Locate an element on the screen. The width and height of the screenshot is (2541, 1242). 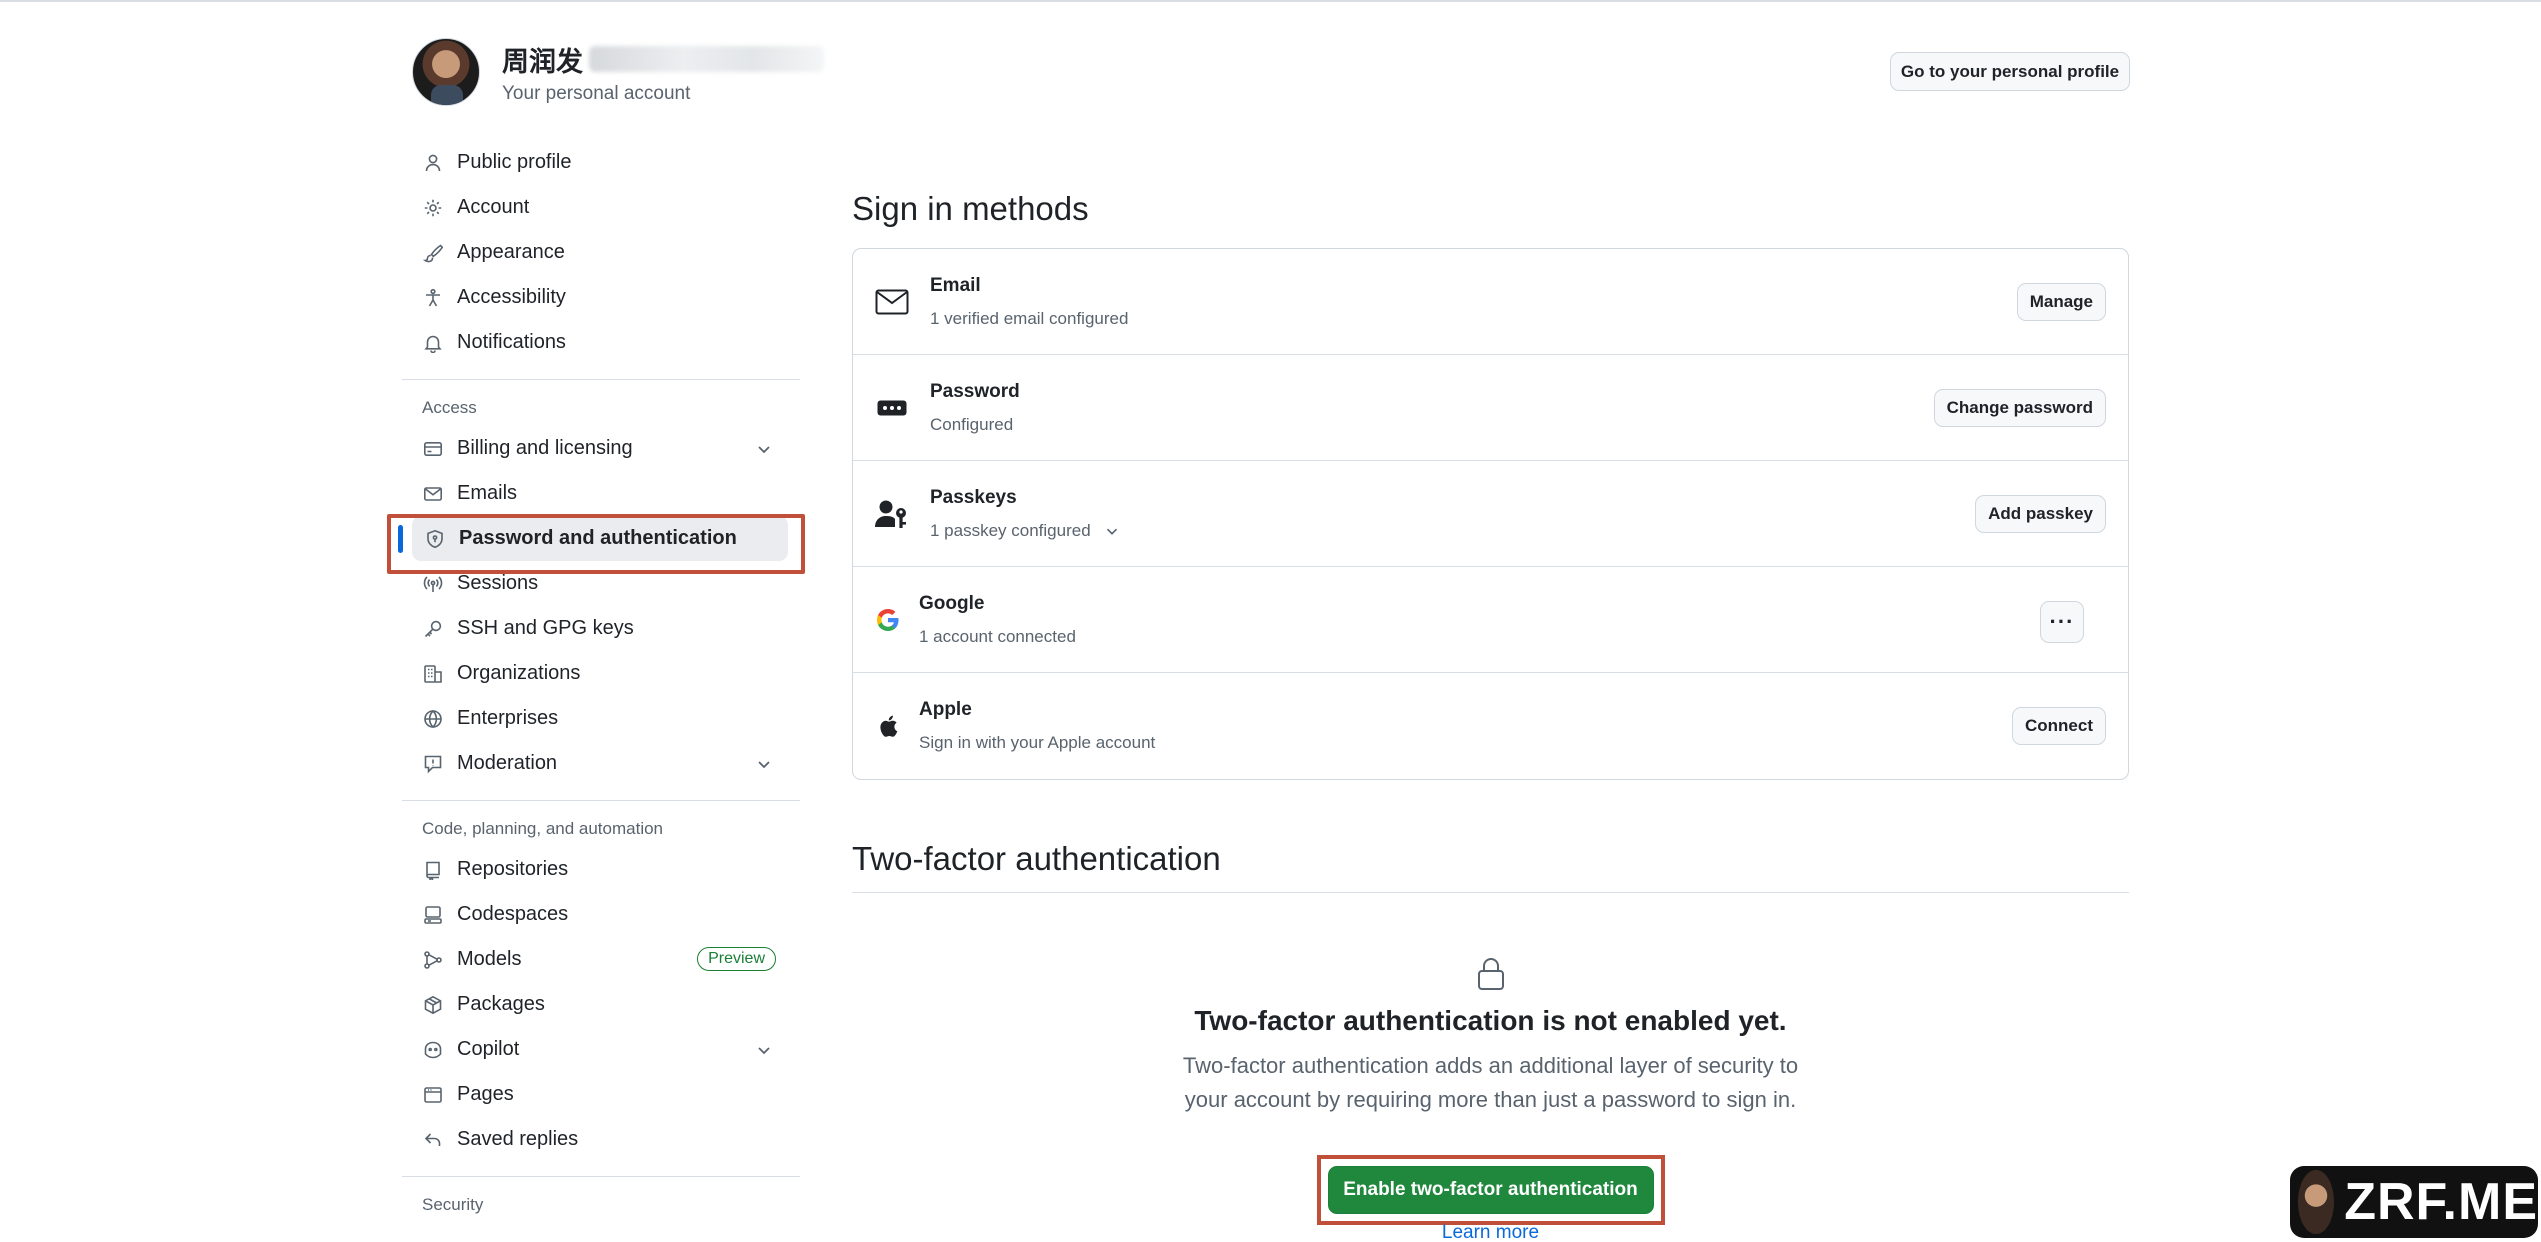
sidebar-item-label: Emails is located at coordinates (487, 493).